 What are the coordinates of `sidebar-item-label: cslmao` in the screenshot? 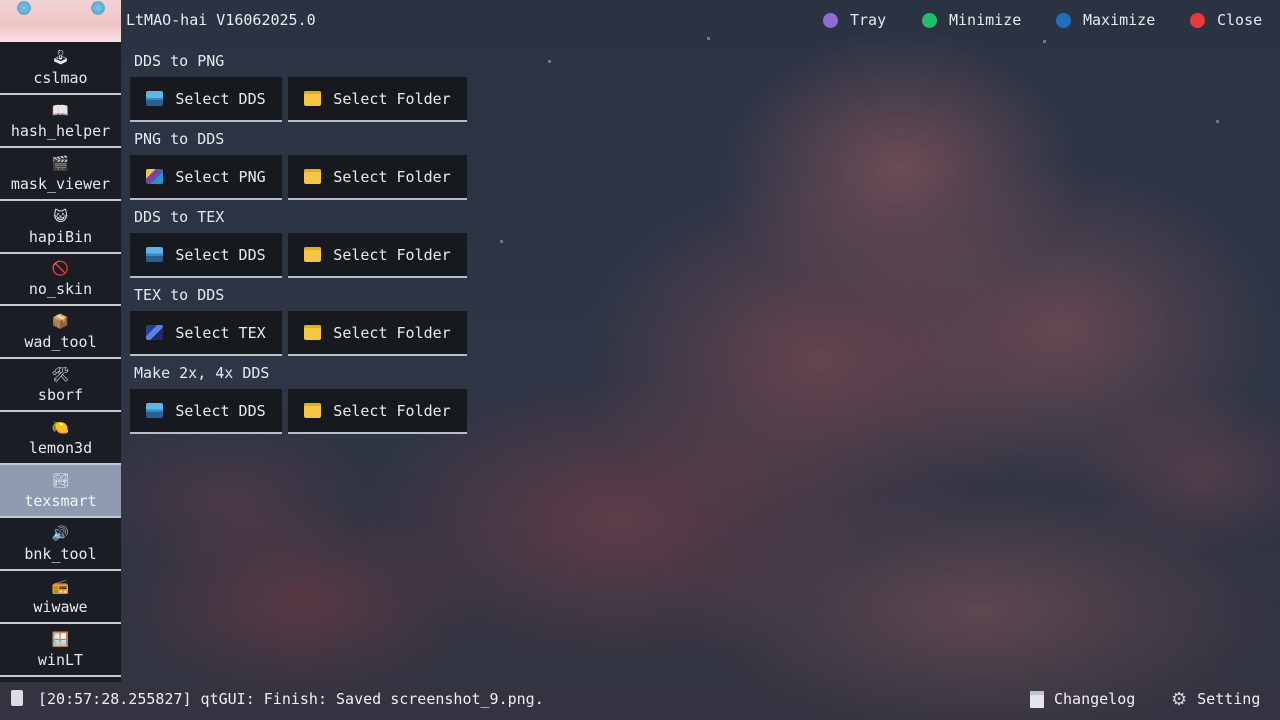 It's located at (60, 77).